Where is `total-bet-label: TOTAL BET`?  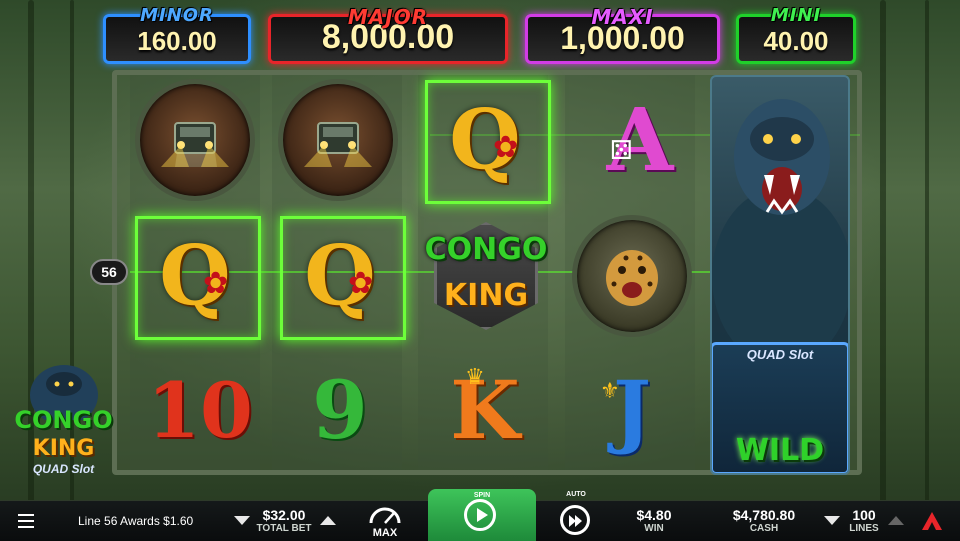
total-bet-label: TOTAL BET is located at coordinates (284, 528).